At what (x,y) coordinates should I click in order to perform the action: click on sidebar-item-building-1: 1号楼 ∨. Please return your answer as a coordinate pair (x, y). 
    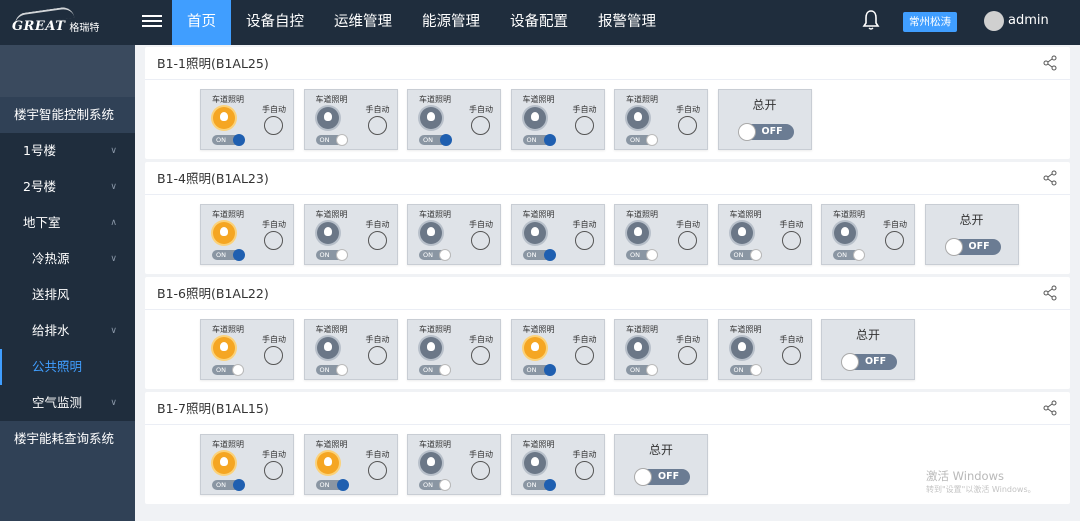
    Looking at the image, I should click on (67, 151).